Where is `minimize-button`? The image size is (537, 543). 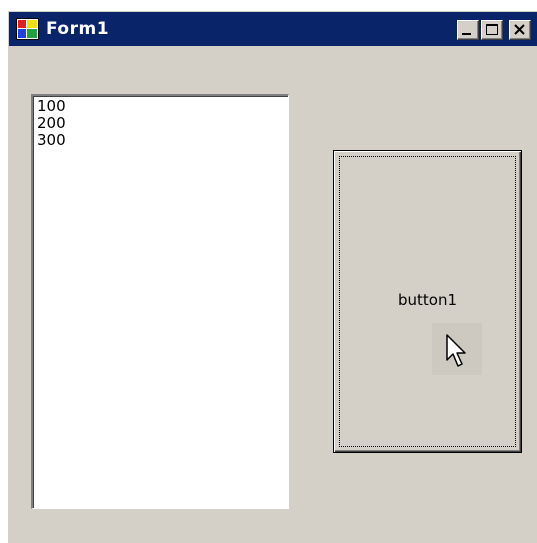 minimize-button is located at coordinates (468, 30).